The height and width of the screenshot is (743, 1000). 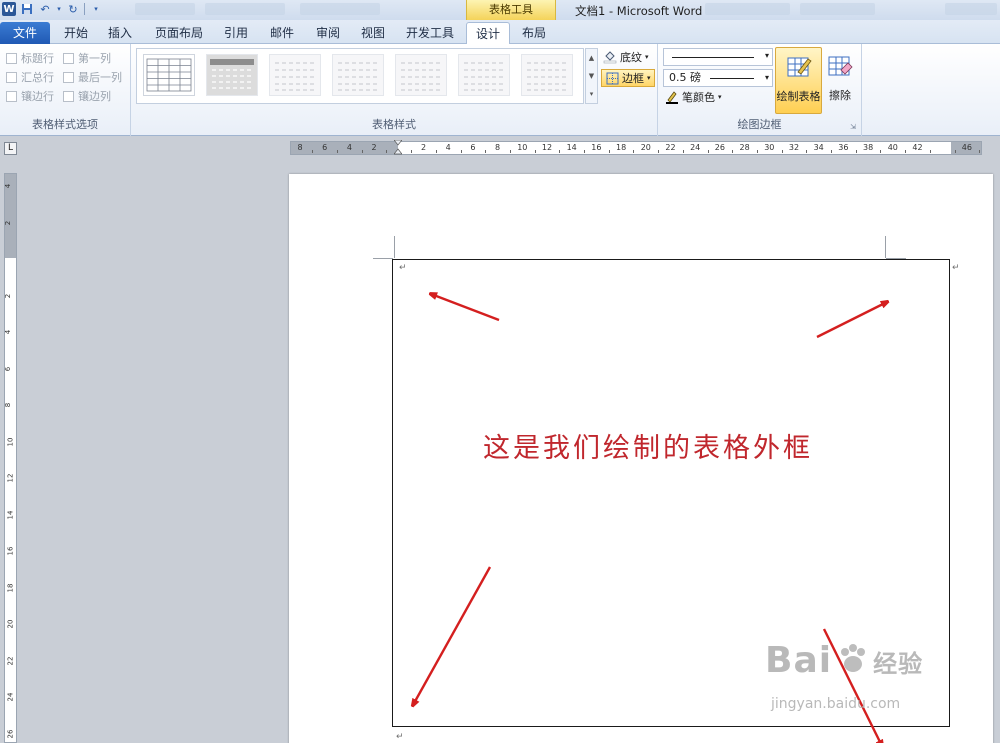 What do you see at coordinates (373, 33) in the screenshot?
I see `tab-view: 视图` at bounding box center [373, 33].